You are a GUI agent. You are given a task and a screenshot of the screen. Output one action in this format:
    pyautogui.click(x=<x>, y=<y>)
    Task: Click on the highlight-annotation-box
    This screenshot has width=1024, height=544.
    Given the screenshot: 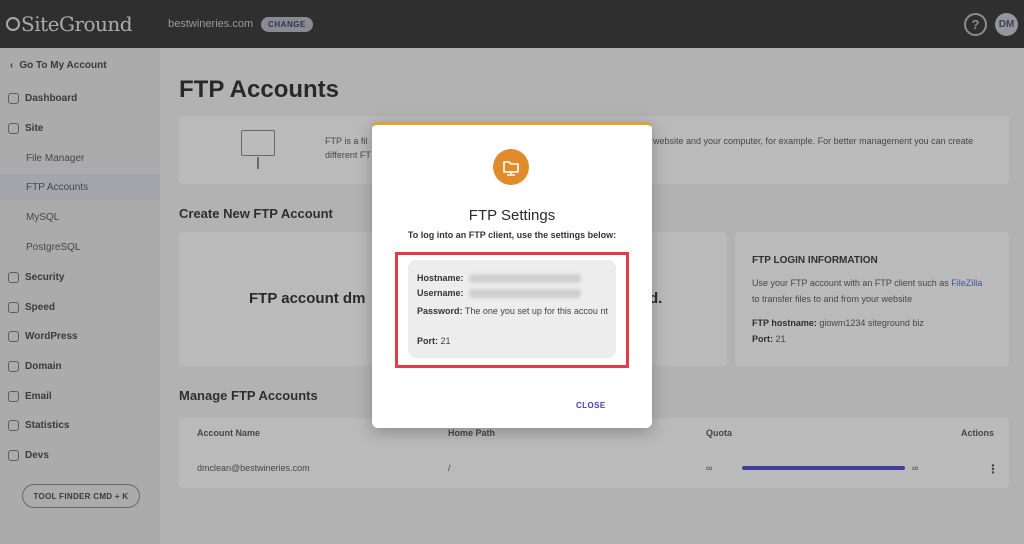 What is the action you would take?
    pyautogui.click(x=512, y=310)
    